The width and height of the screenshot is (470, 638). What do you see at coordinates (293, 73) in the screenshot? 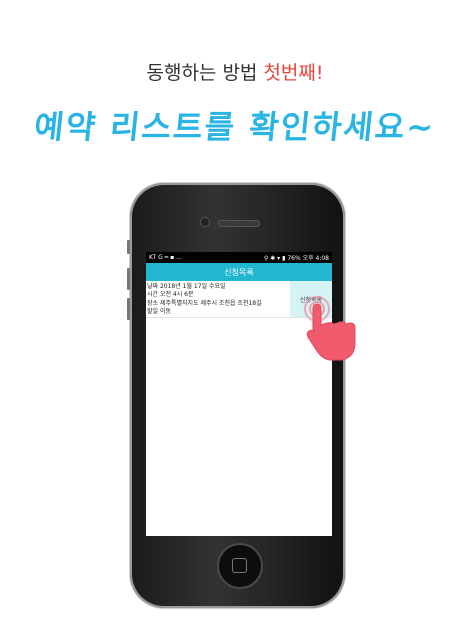
I see `headline-accent: 첫번째!` at bounding box center [293, 73].